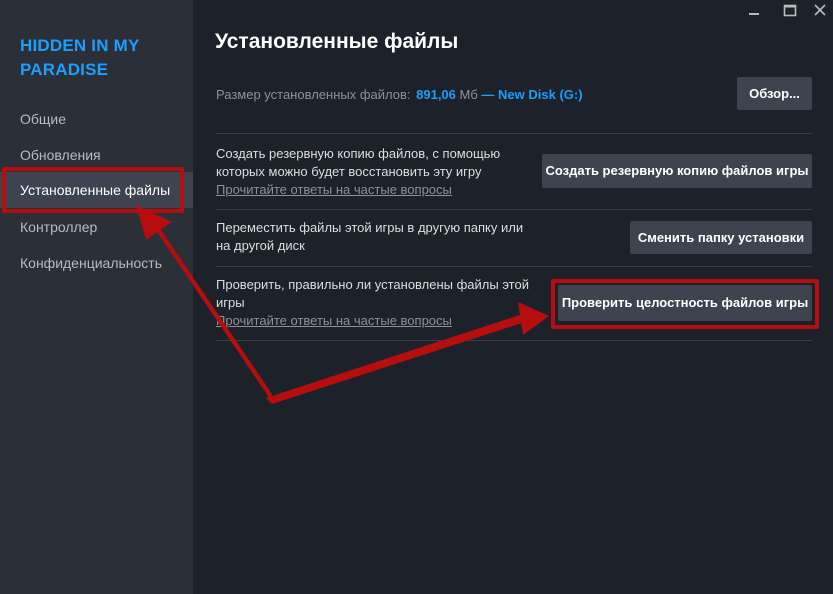  Describe the element at coordinates (677, 171) in the screenshot. I see `backup-files-button: Создать резервную копию файлов игры` at that location.